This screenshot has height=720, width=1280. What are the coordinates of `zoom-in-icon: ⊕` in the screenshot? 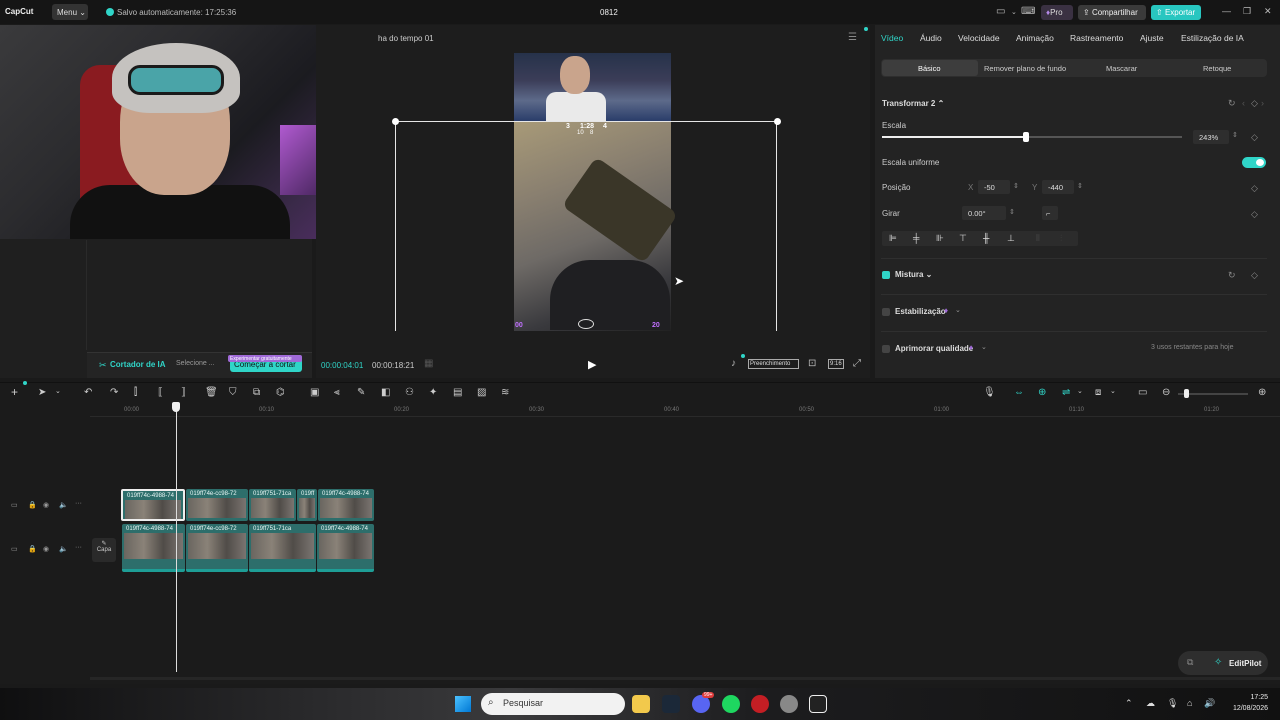 It's located at (1262, 392).